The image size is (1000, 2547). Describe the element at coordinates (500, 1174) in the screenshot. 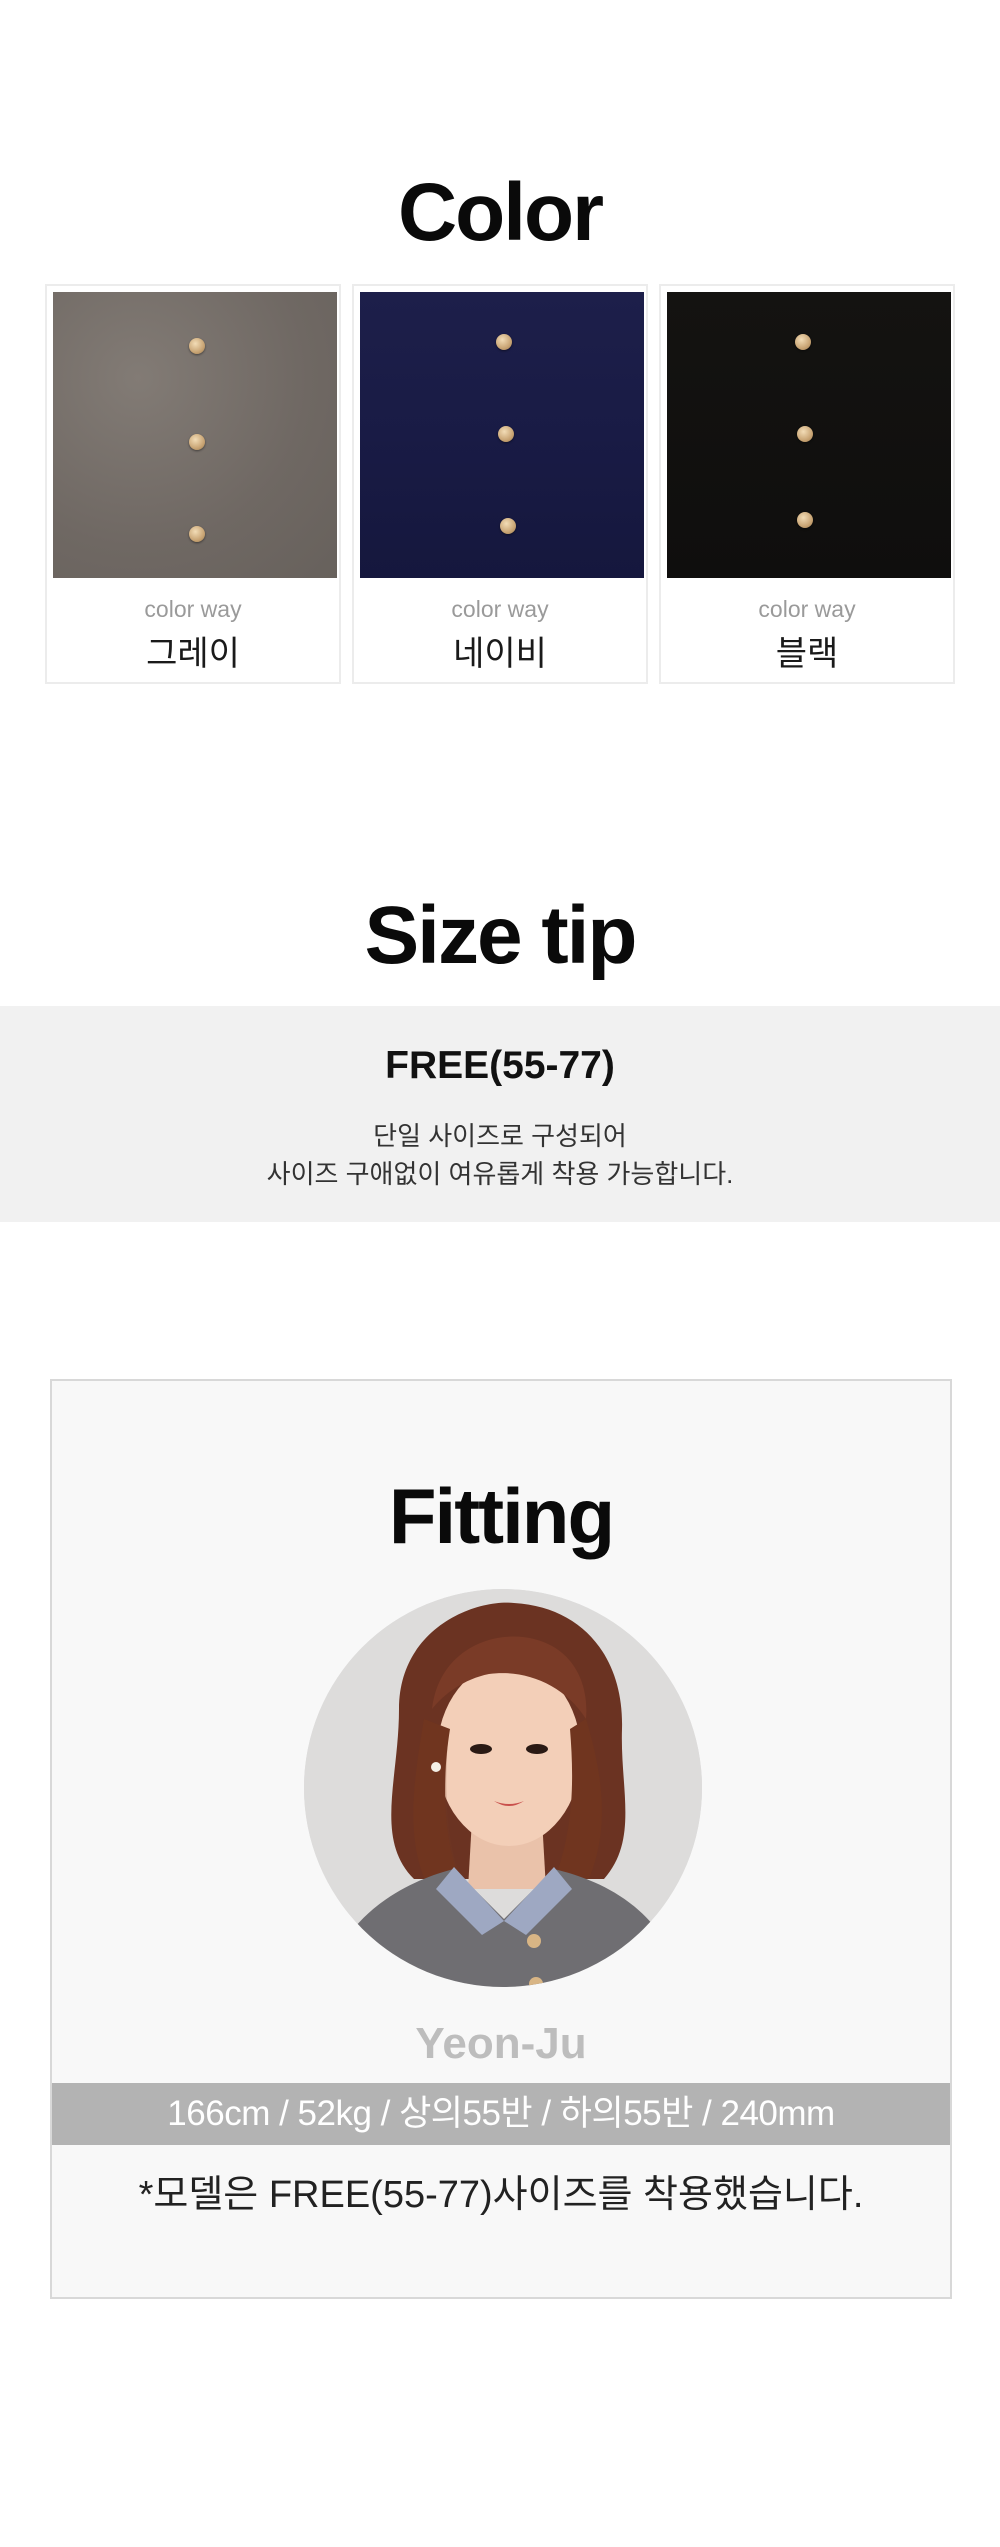

I see `size-description-line: 사이즈 구애없이 여유롭게 착용 가능합니다.` at that location.